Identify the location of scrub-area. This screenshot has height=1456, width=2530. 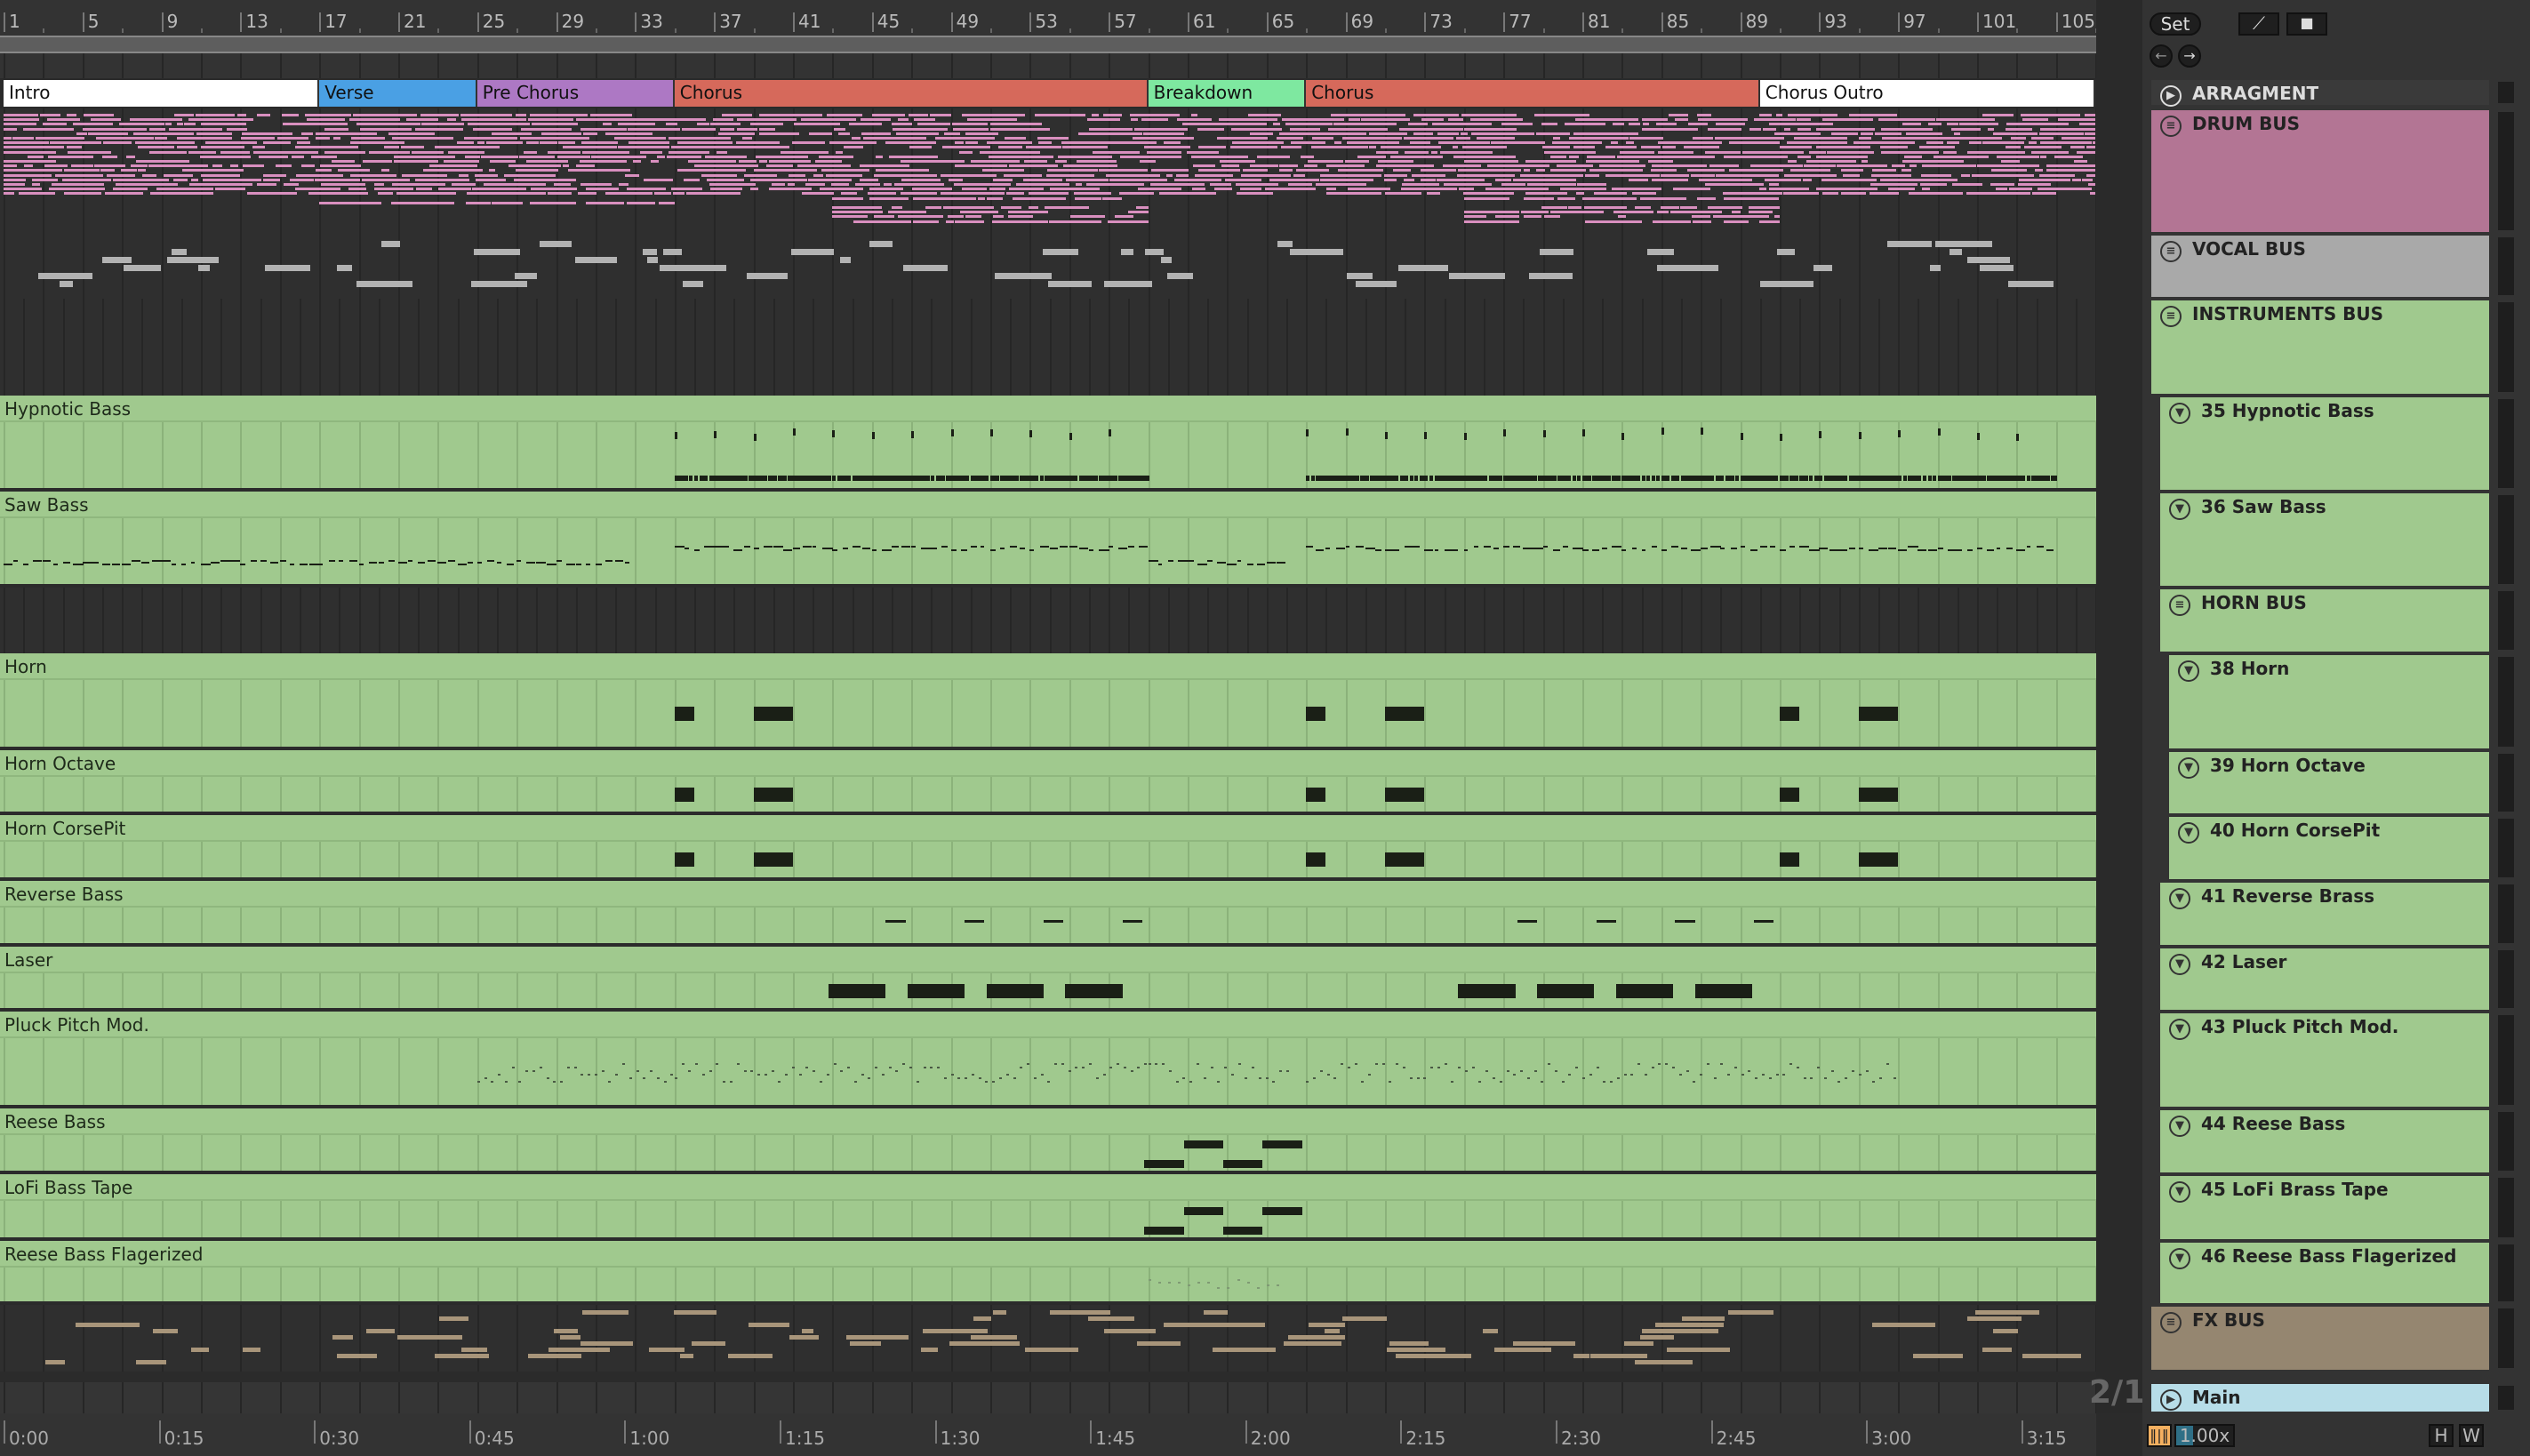
(1049, 65).